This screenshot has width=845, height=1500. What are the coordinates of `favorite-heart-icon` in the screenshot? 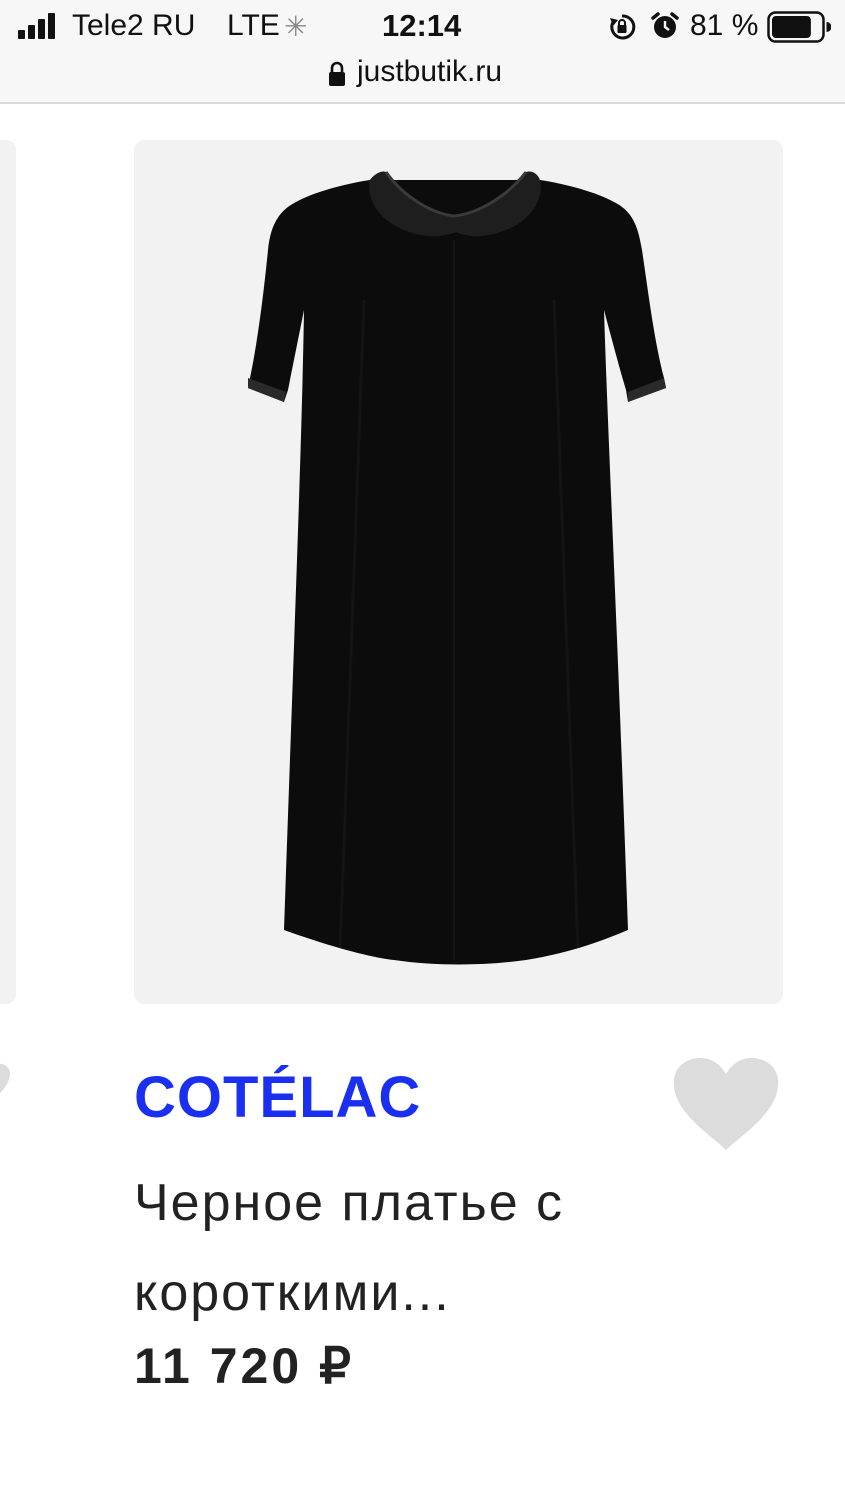 It's located at (726, 1104).